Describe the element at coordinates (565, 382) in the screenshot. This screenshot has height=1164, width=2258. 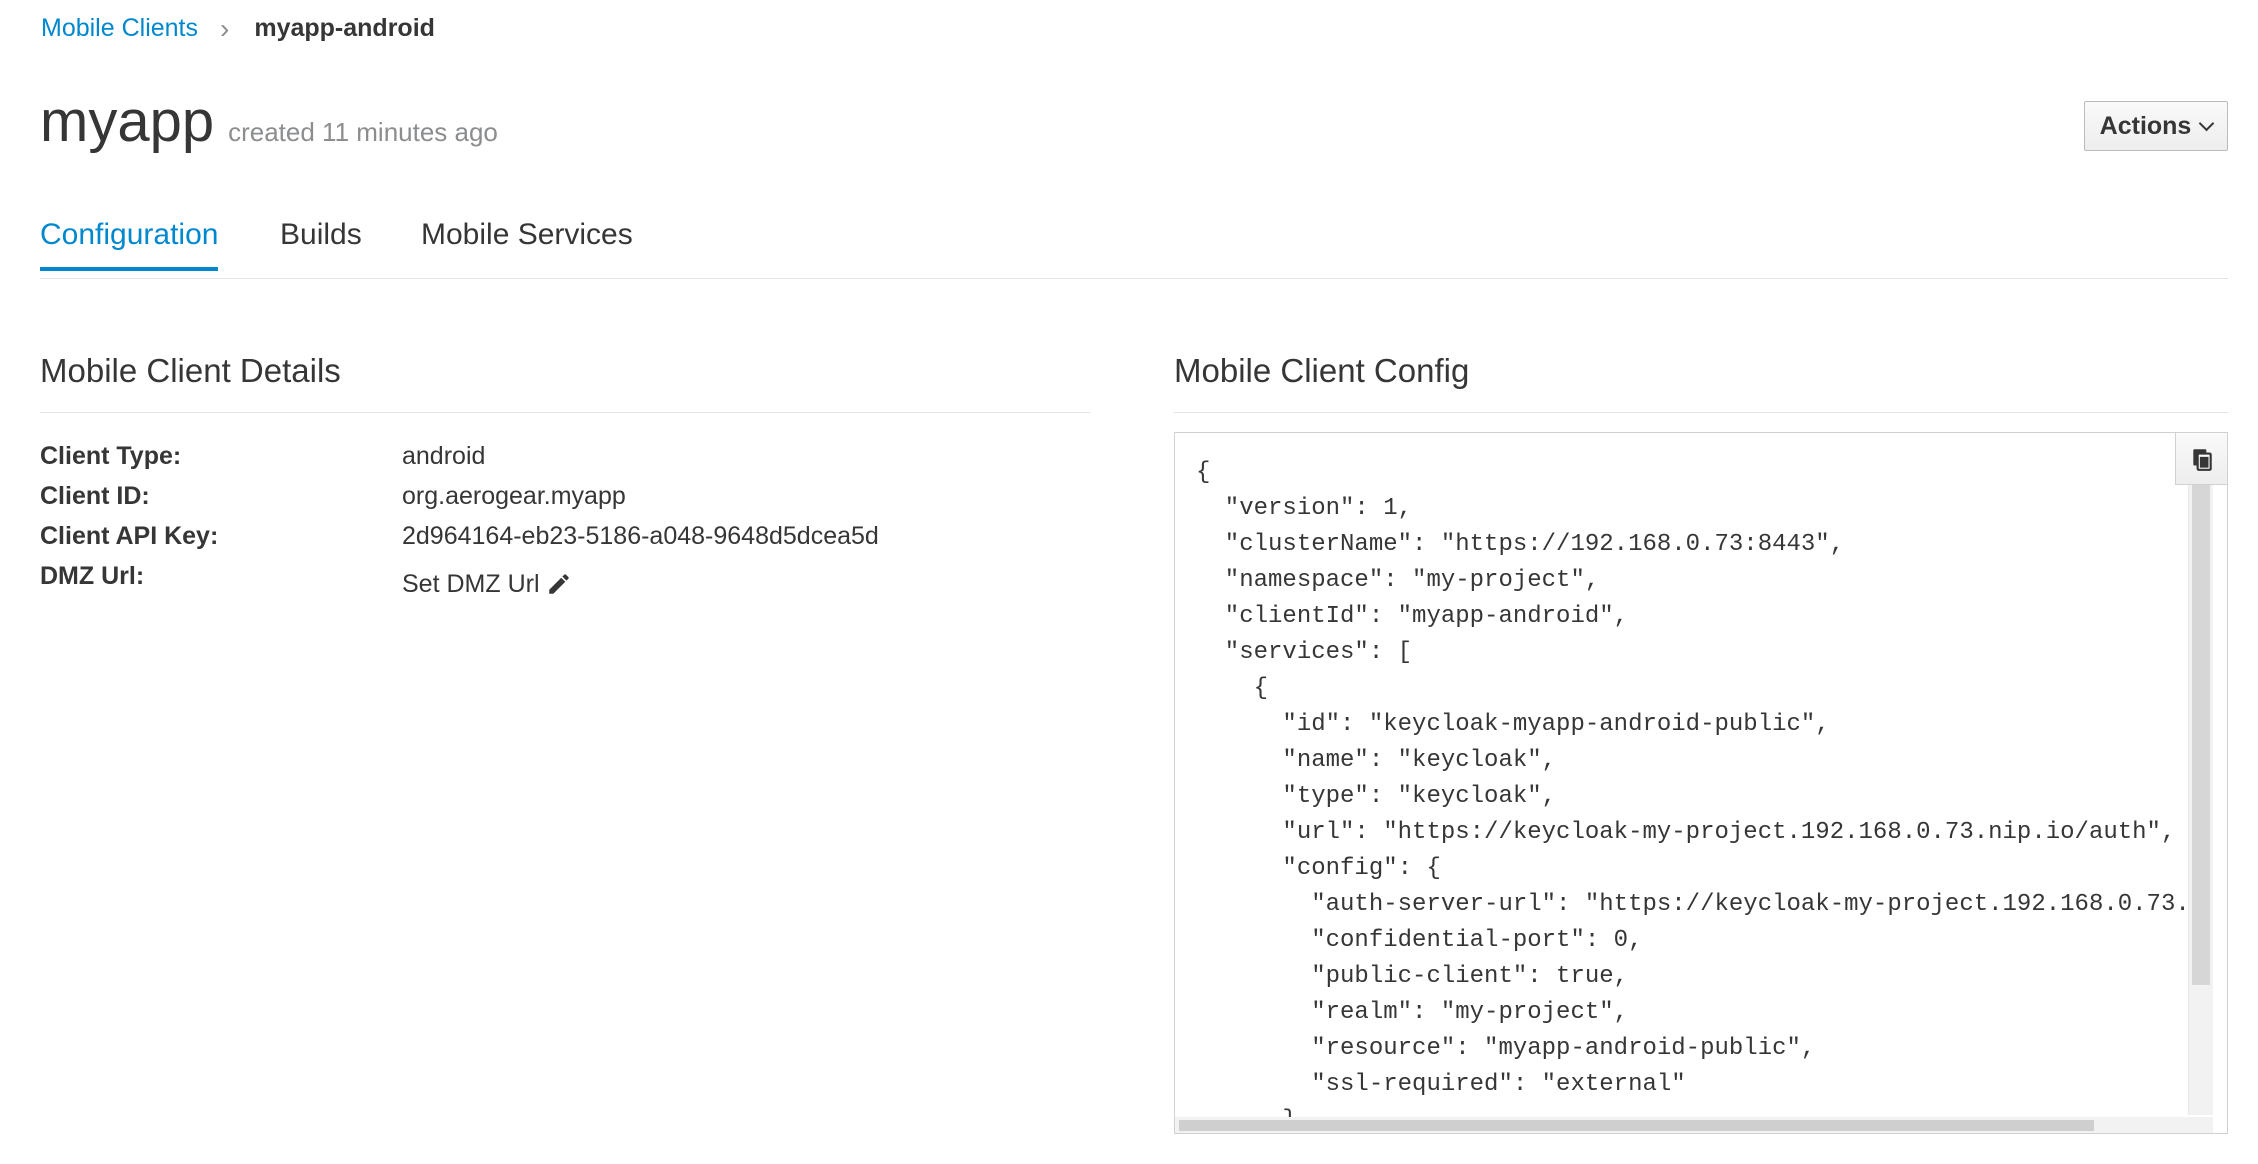
I see `mobile-client-details-heading: Mobile Client Details` at that location.